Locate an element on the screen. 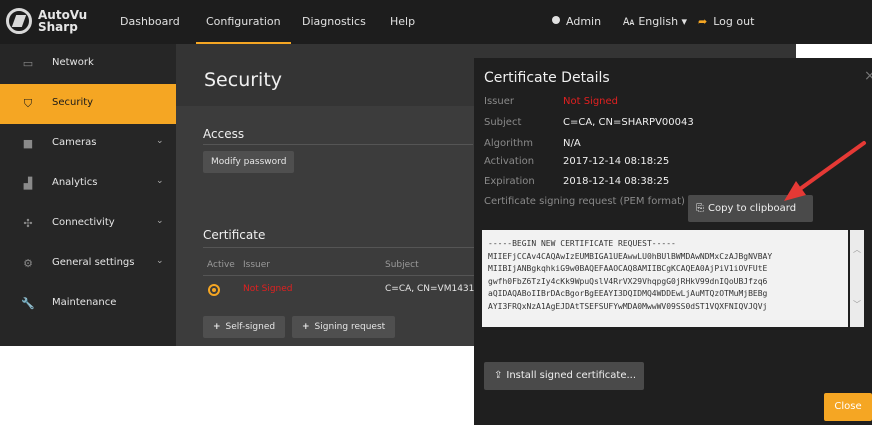  logo-text: AutoVu Sharp is located at coordinates (62, 21).